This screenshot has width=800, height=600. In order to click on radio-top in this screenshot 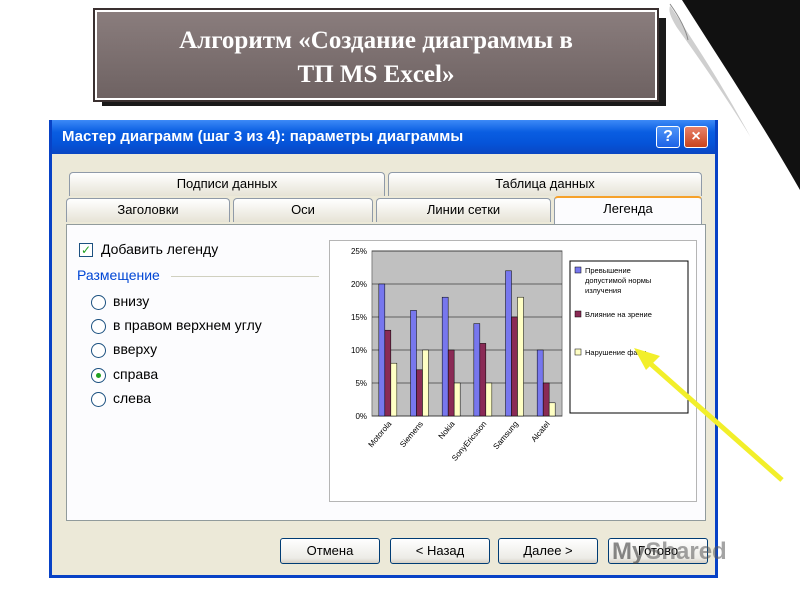, I will do `click(98, 350)`.